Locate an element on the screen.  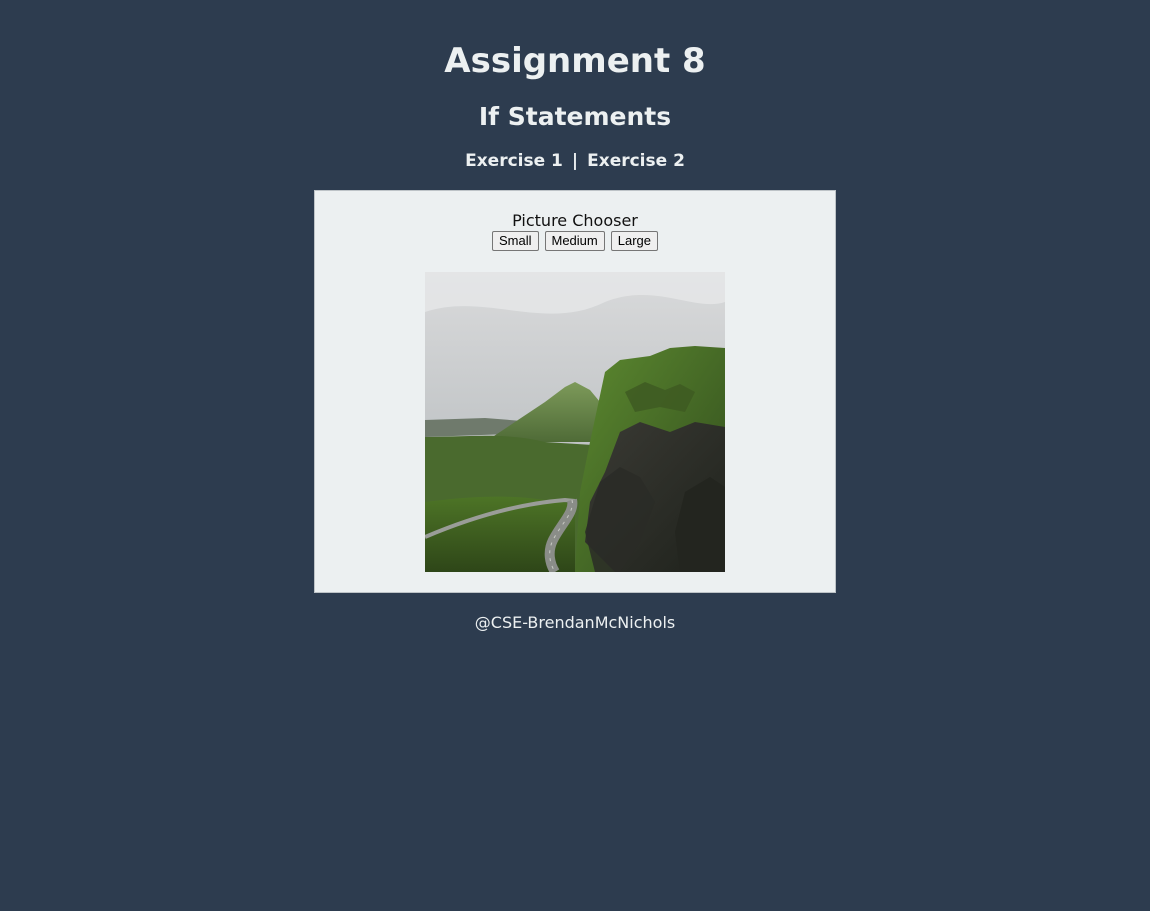
nav-link-exercise-2: Exercise 2 is located at coordinates (636, 161).